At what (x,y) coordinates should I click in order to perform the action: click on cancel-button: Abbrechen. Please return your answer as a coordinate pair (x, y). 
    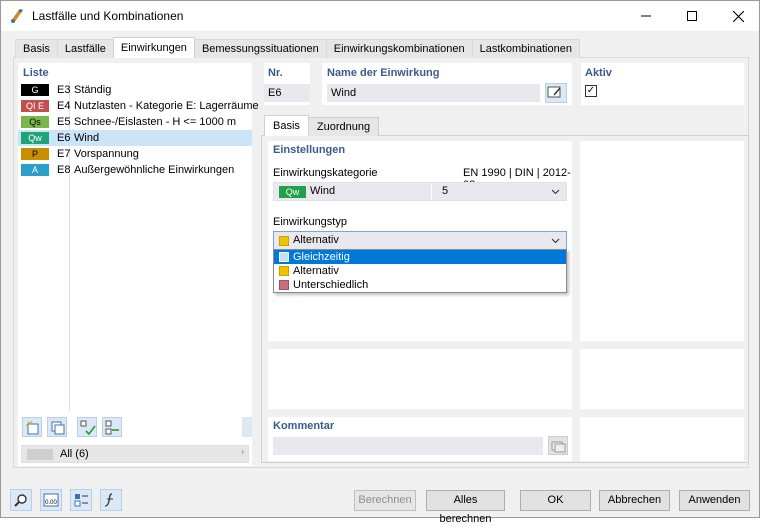
    Looking at the image, I should click on (634, 500).